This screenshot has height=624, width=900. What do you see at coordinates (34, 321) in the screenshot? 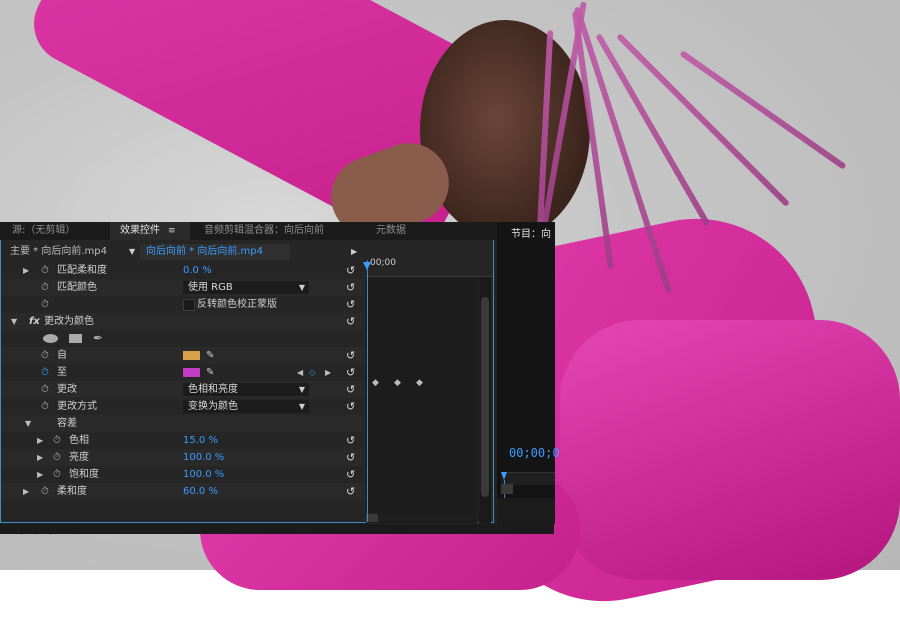
I see `fx-icon: fx` at bounding box center [34, 321].